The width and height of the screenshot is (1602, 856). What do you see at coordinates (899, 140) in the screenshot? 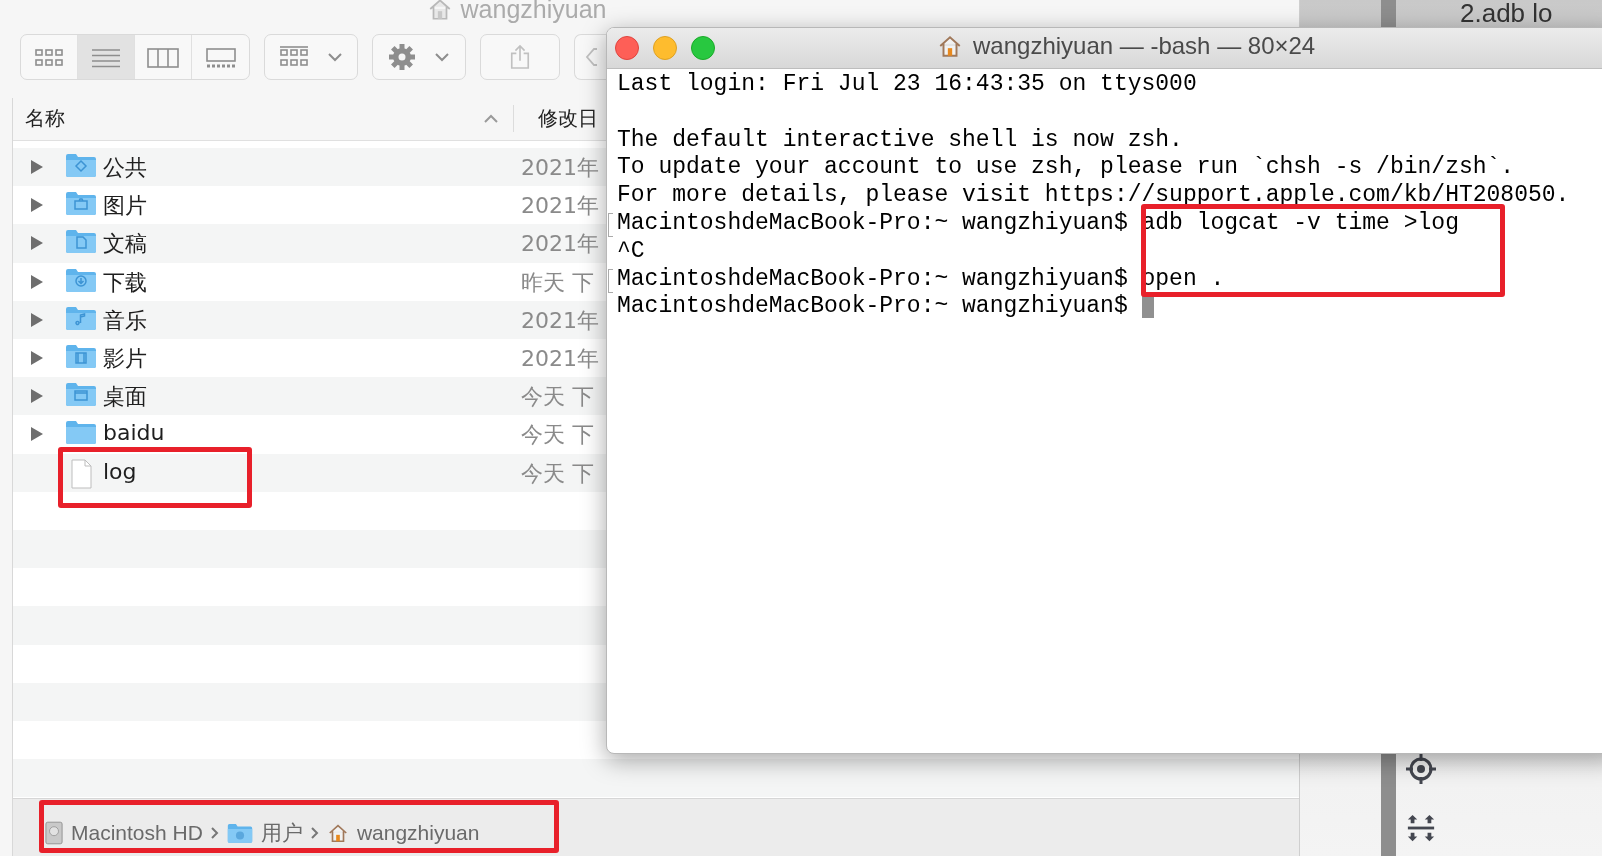
I see `output-line: The default interactive shell is now zsh.` at bounding box center [899, 140].